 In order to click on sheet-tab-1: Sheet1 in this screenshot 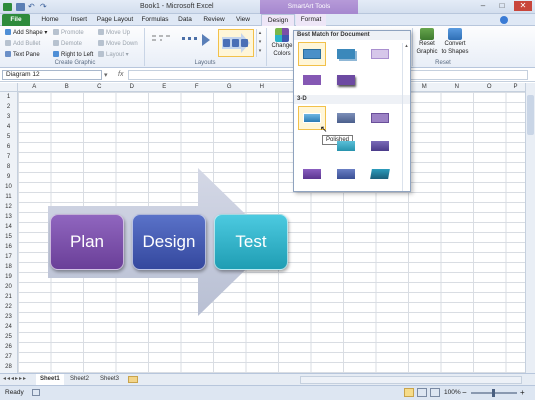, I will do `click(50, 379)`.